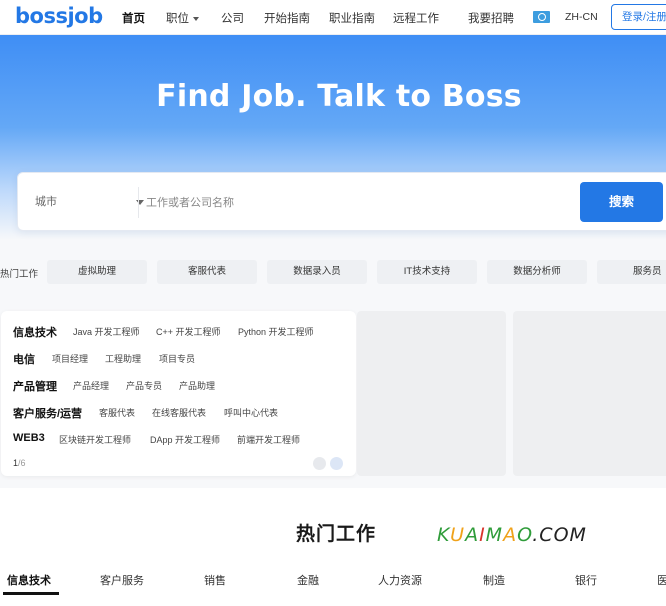 This screenshot has width=666, height=606. Describe the element at coordinates (336, 463) in the screenshot. I see `next-page-button` at that location.